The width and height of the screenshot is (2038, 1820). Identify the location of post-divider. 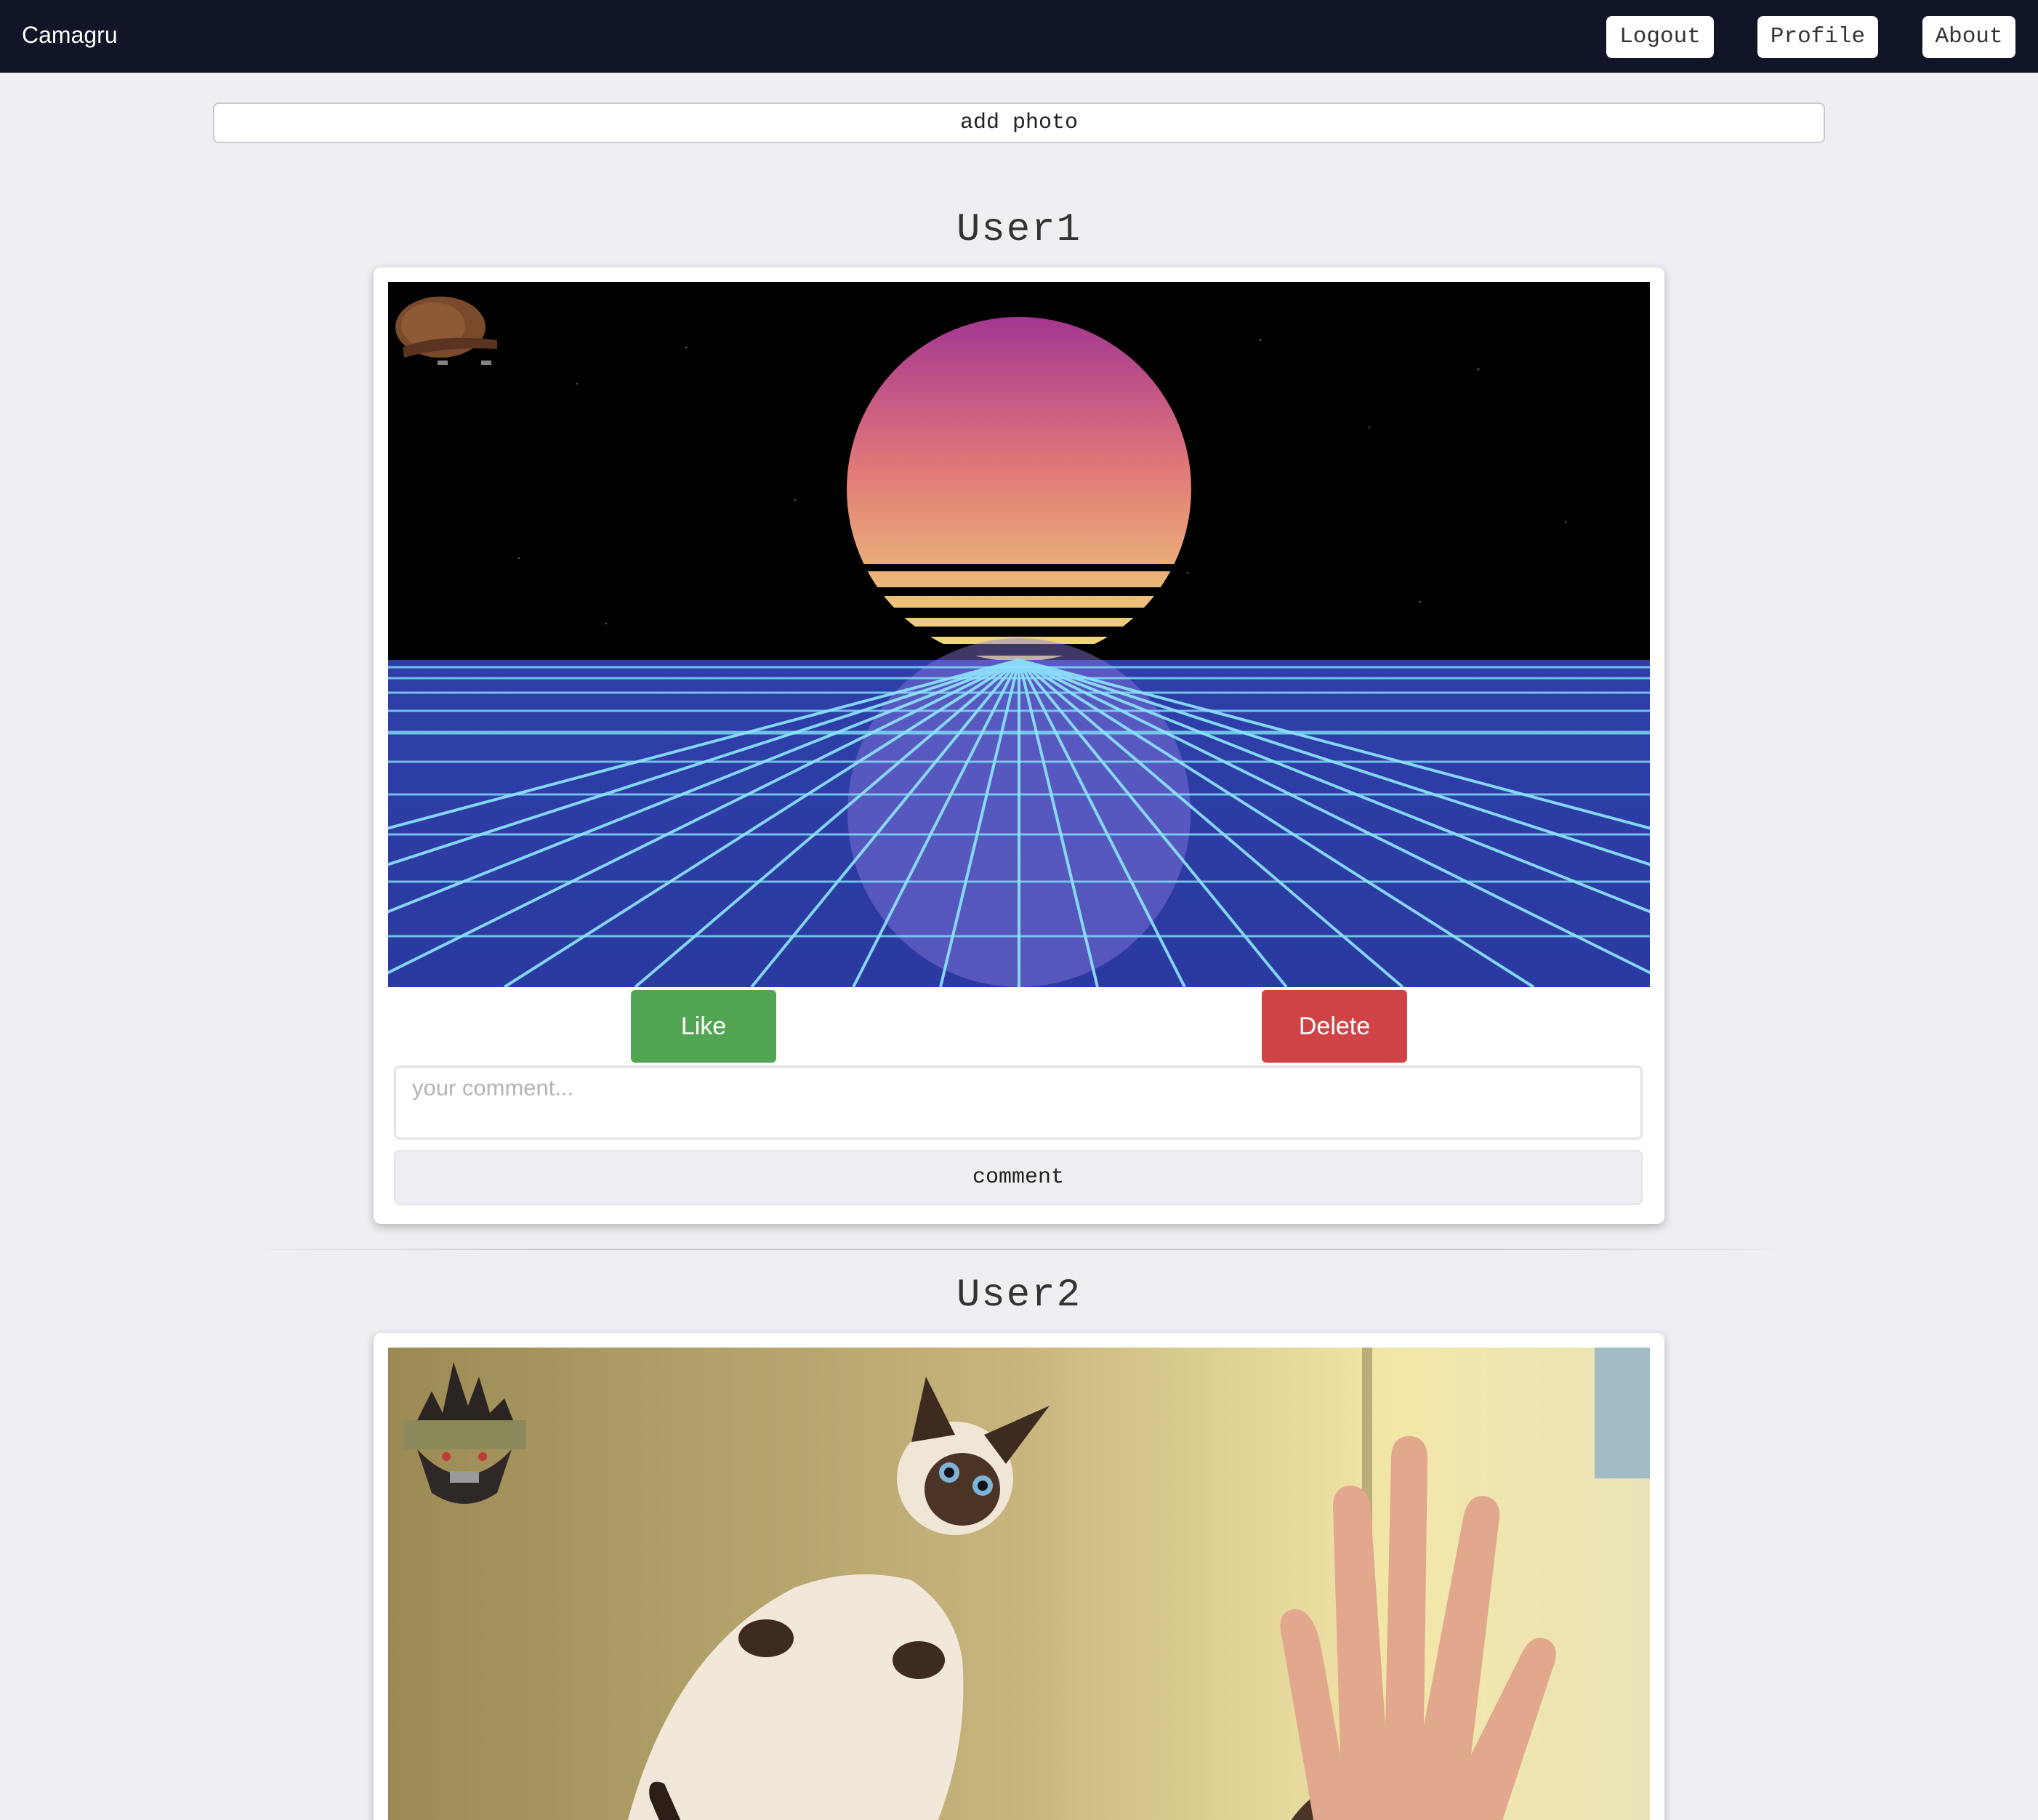
(1019, 1249).